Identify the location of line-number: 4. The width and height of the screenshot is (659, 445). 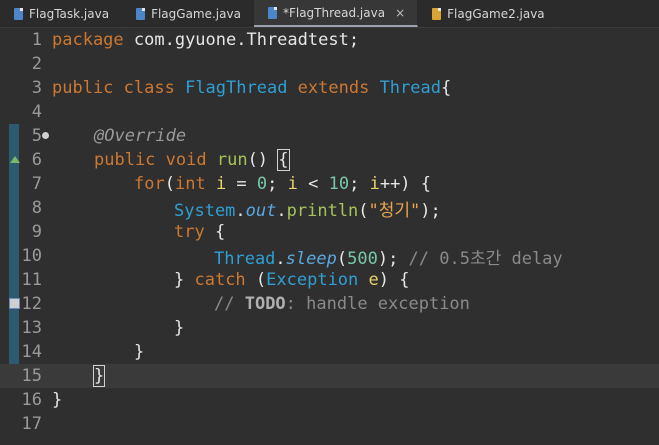
(36, 112).